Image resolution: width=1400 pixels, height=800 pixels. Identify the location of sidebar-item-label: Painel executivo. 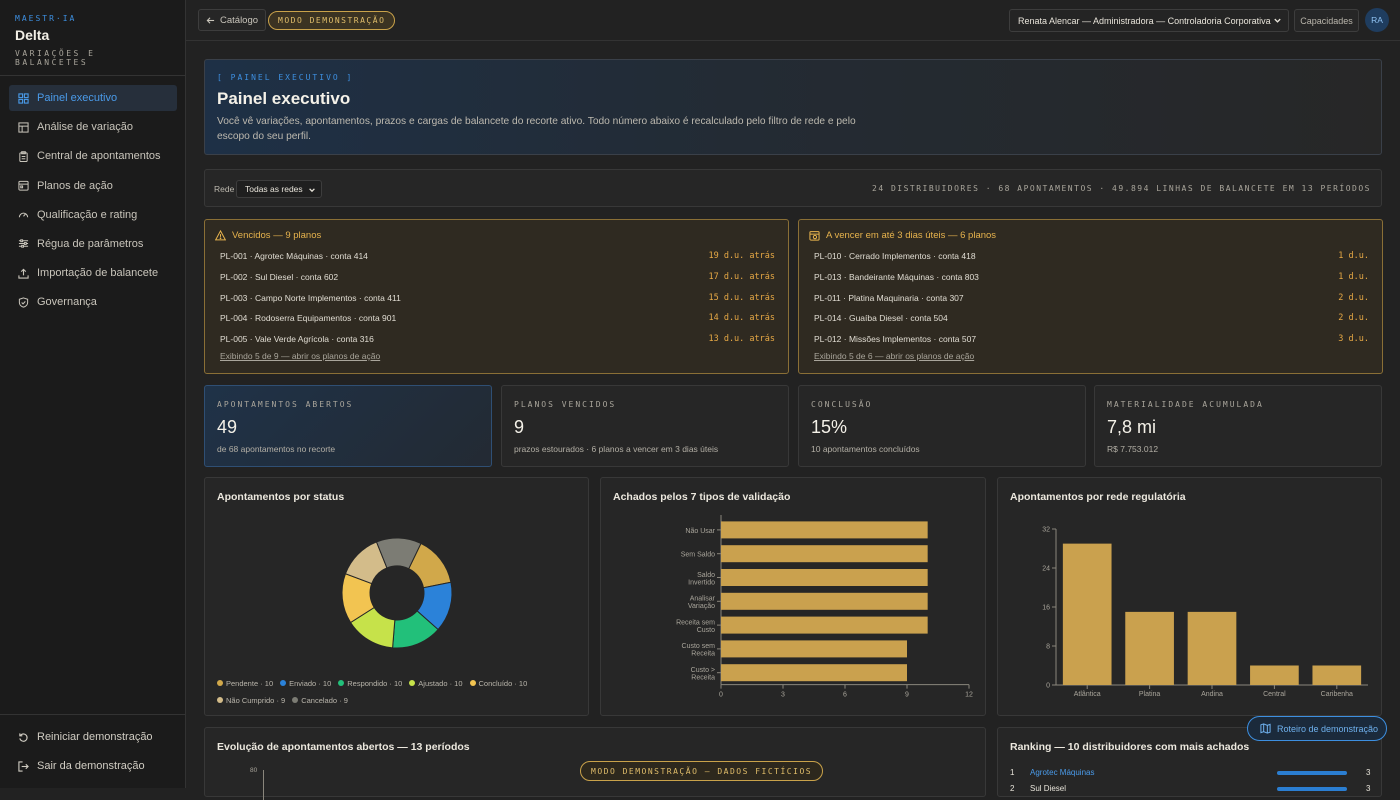
(77, 98).